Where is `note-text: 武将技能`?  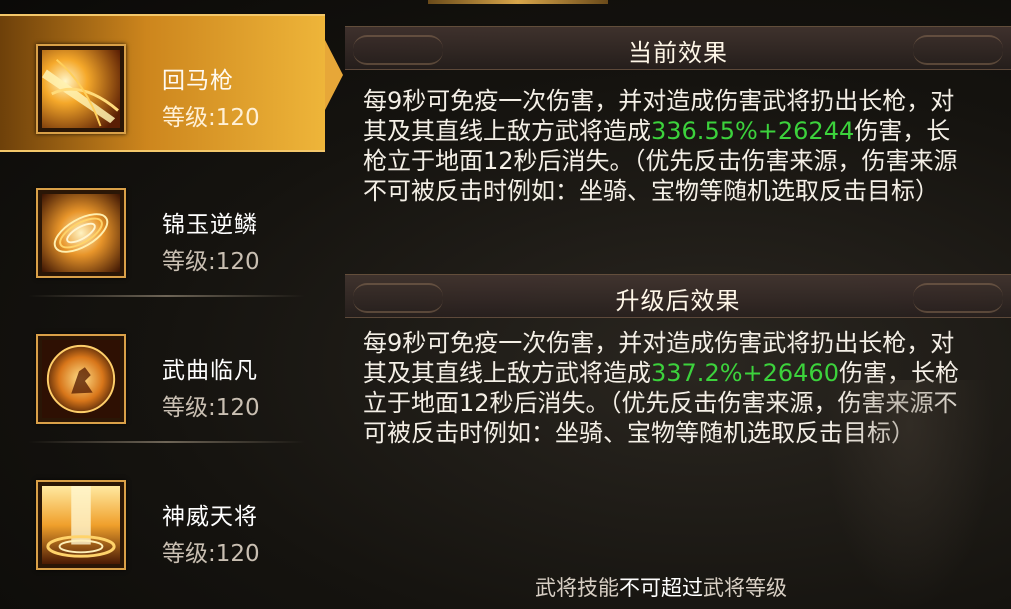 note-text: 武将技能 is located at coordinates (577, 588).